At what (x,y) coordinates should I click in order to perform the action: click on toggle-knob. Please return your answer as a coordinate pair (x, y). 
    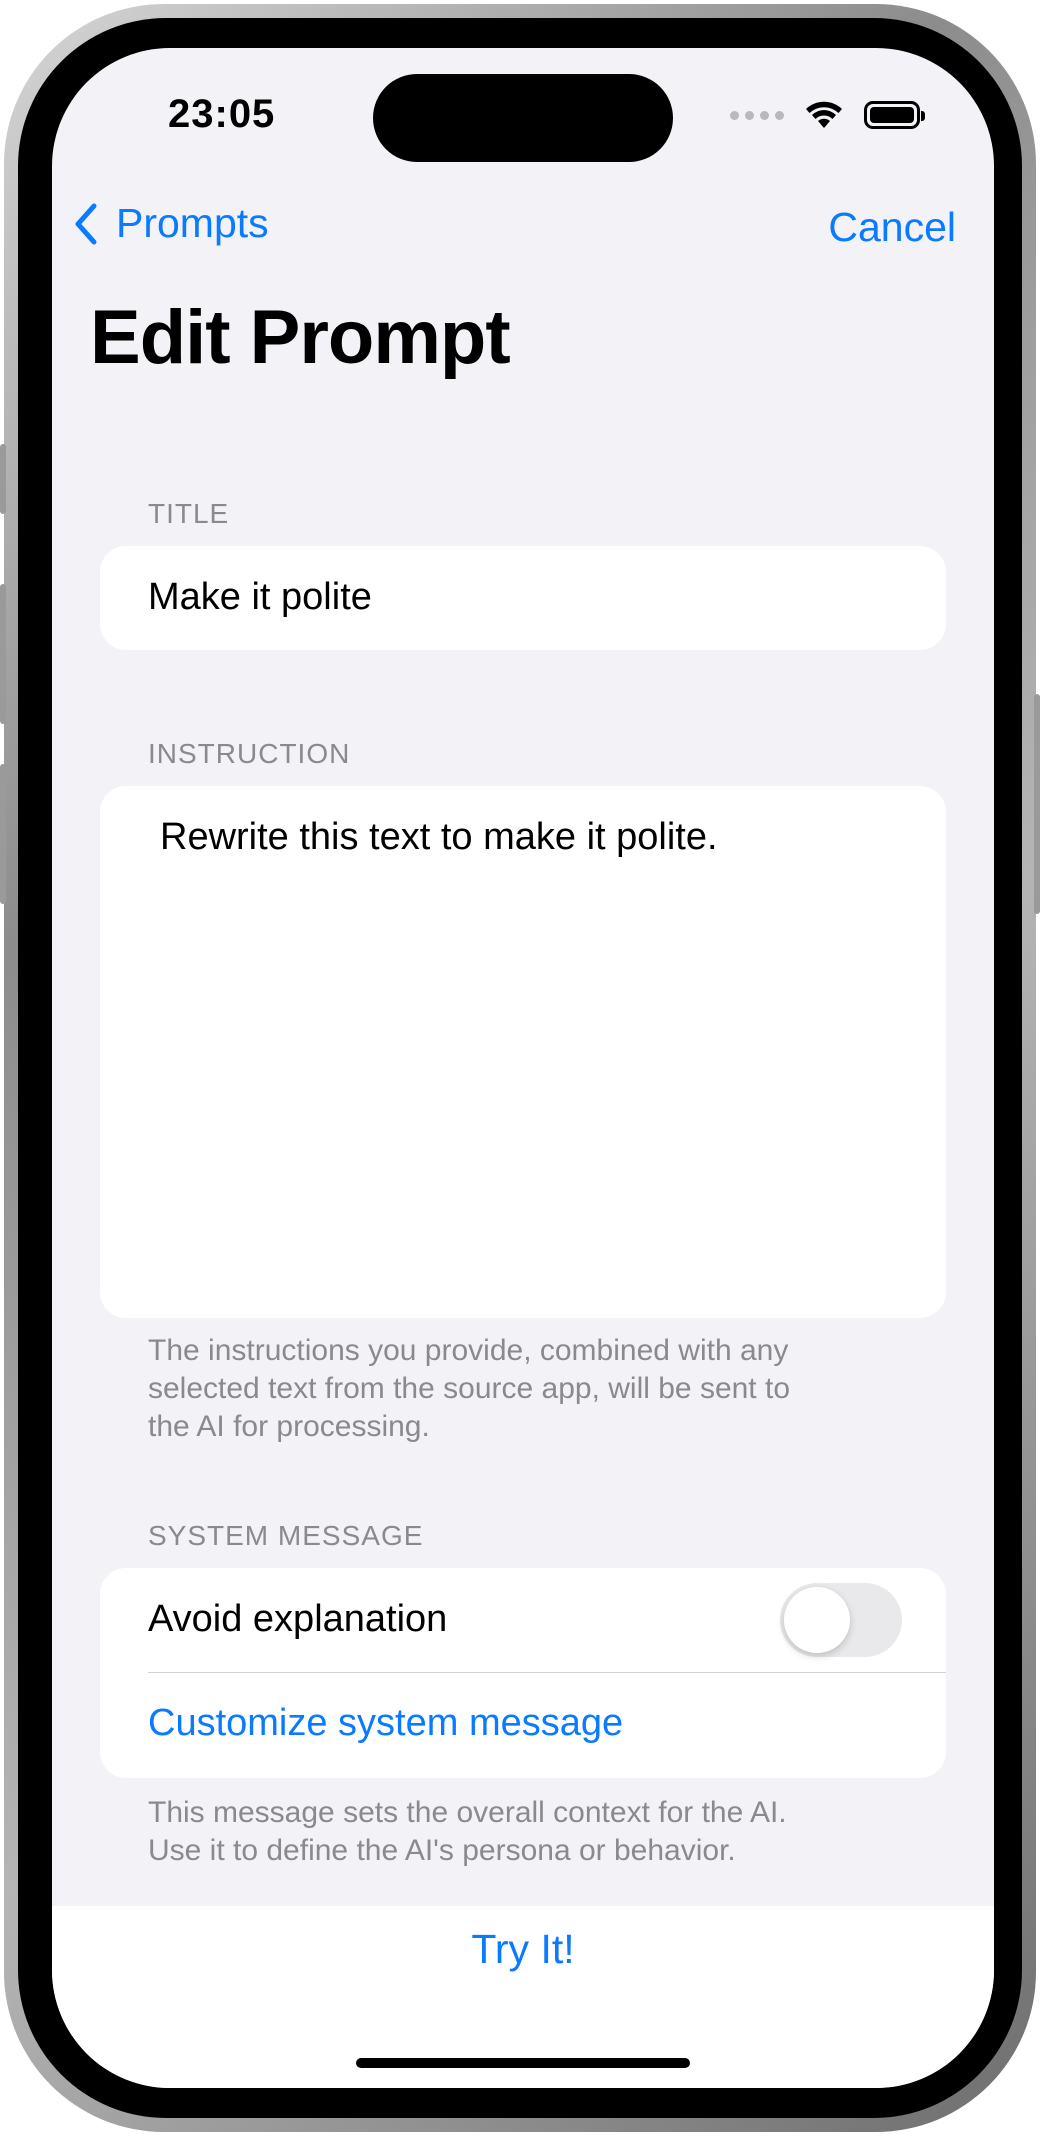
    Looking at the image, I should click on (817, 1620).